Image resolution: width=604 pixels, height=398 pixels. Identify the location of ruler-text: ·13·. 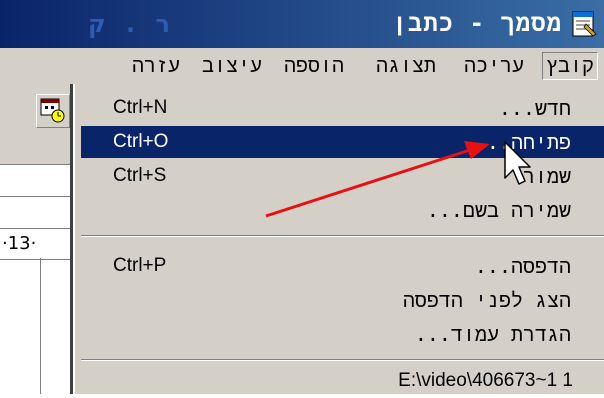
(19, 243).